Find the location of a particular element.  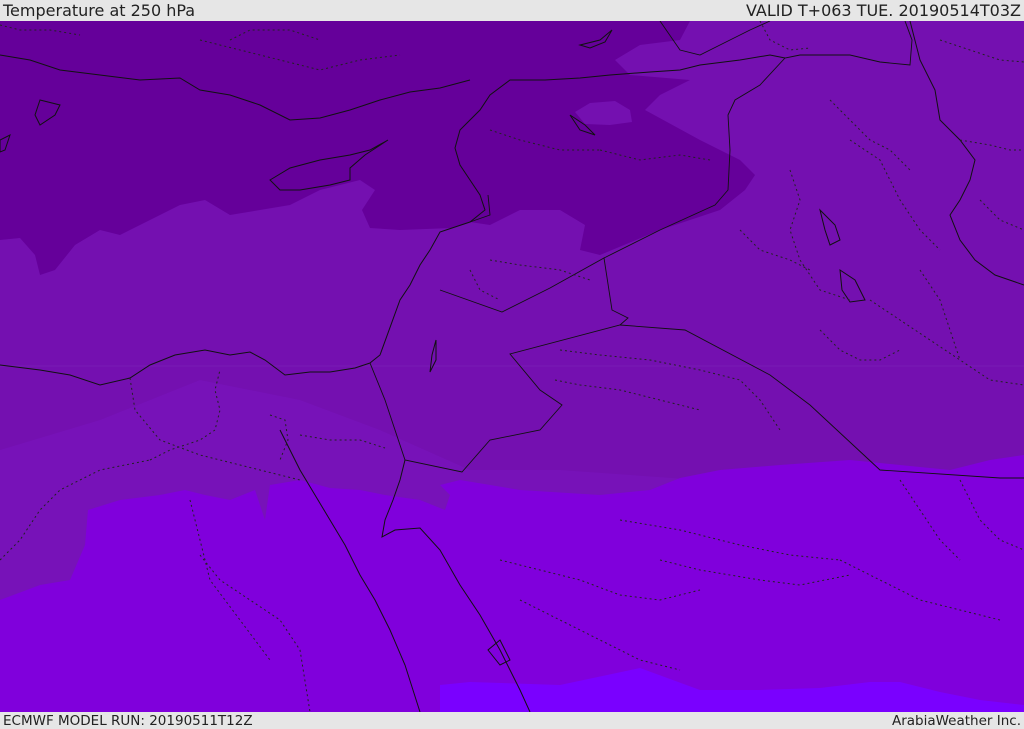

credit: ArabiaWeather Inc. is located at coordinates (956, 720).